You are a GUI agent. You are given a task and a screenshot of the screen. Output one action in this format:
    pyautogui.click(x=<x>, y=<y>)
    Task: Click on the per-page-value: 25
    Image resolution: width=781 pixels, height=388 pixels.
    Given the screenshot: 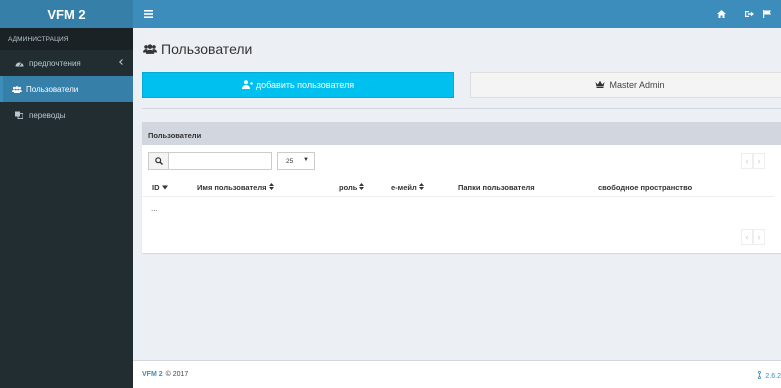 What is the action you would take?
    pyautogui.click(x=290, y=161)
    